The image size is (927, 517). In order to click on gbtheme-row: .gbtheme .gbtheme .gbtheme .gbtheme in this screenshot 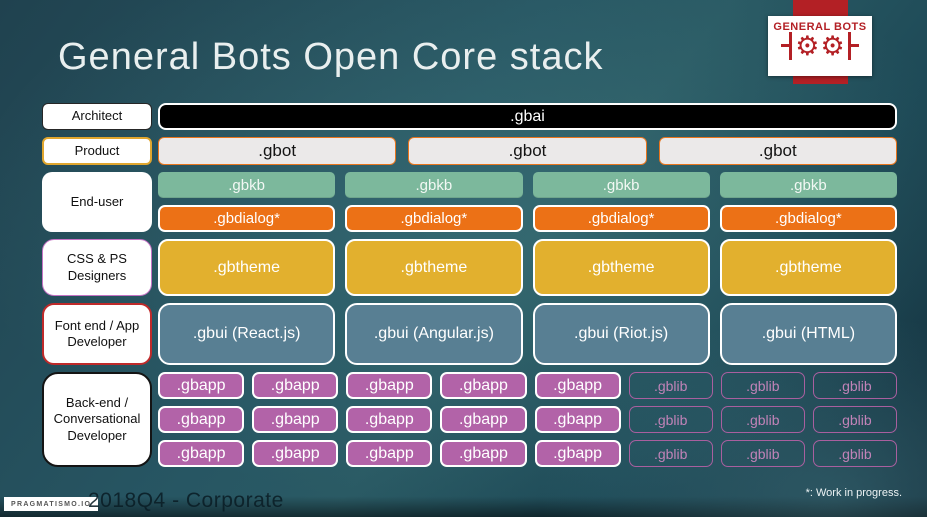, I will do `click(527, 267)`.